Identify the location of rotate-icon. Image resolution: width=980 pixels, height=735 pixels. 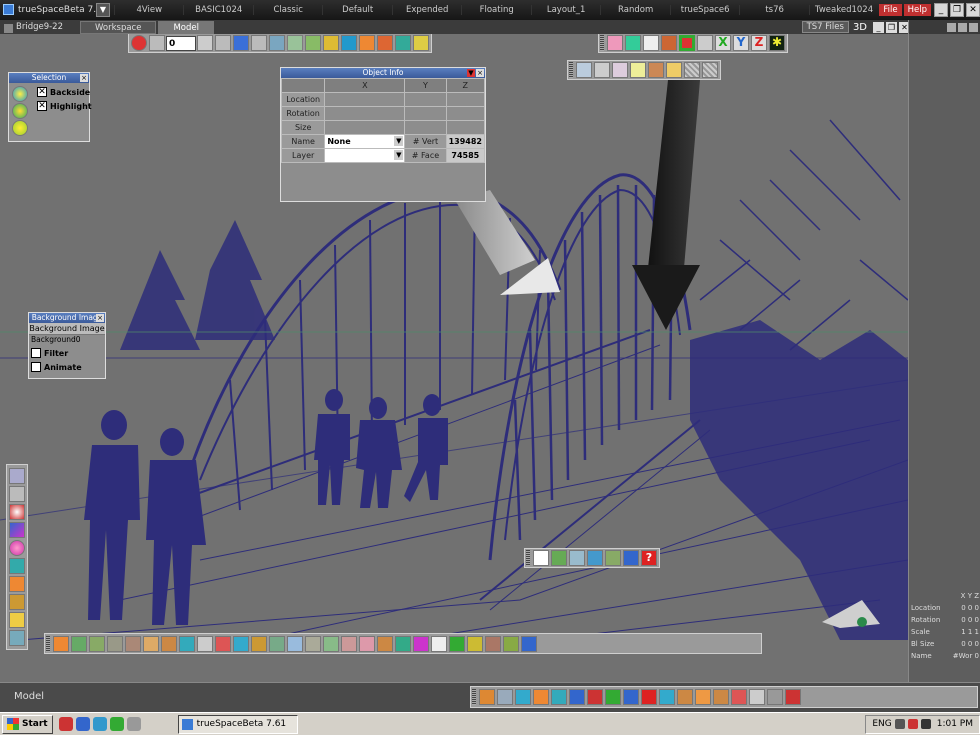
(602, 70).